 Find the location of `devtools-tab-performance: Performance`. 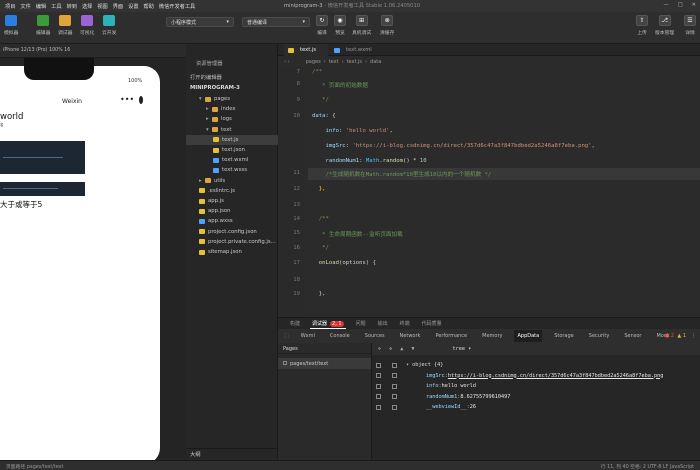

devtools-tab-performance: Performance is located at coordinates (451, 336).